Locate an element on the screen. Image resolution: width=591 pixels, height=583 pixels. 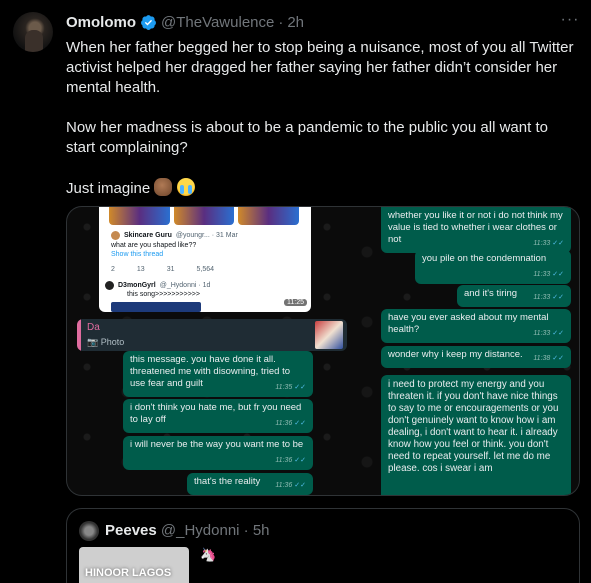
reply-text: this song>>>>>>>>>>> is located at coordinates (163, 294).